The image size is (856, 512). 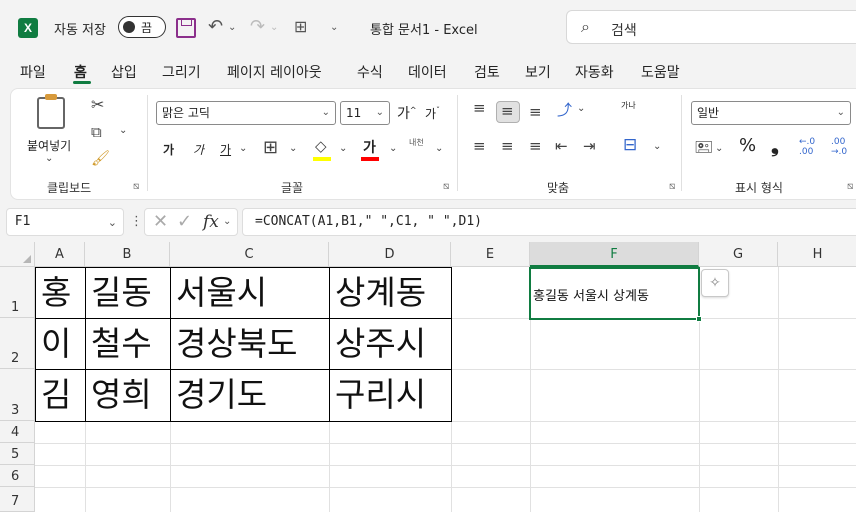 I want to click on bold-button: 가, so click(x=168, y=149).